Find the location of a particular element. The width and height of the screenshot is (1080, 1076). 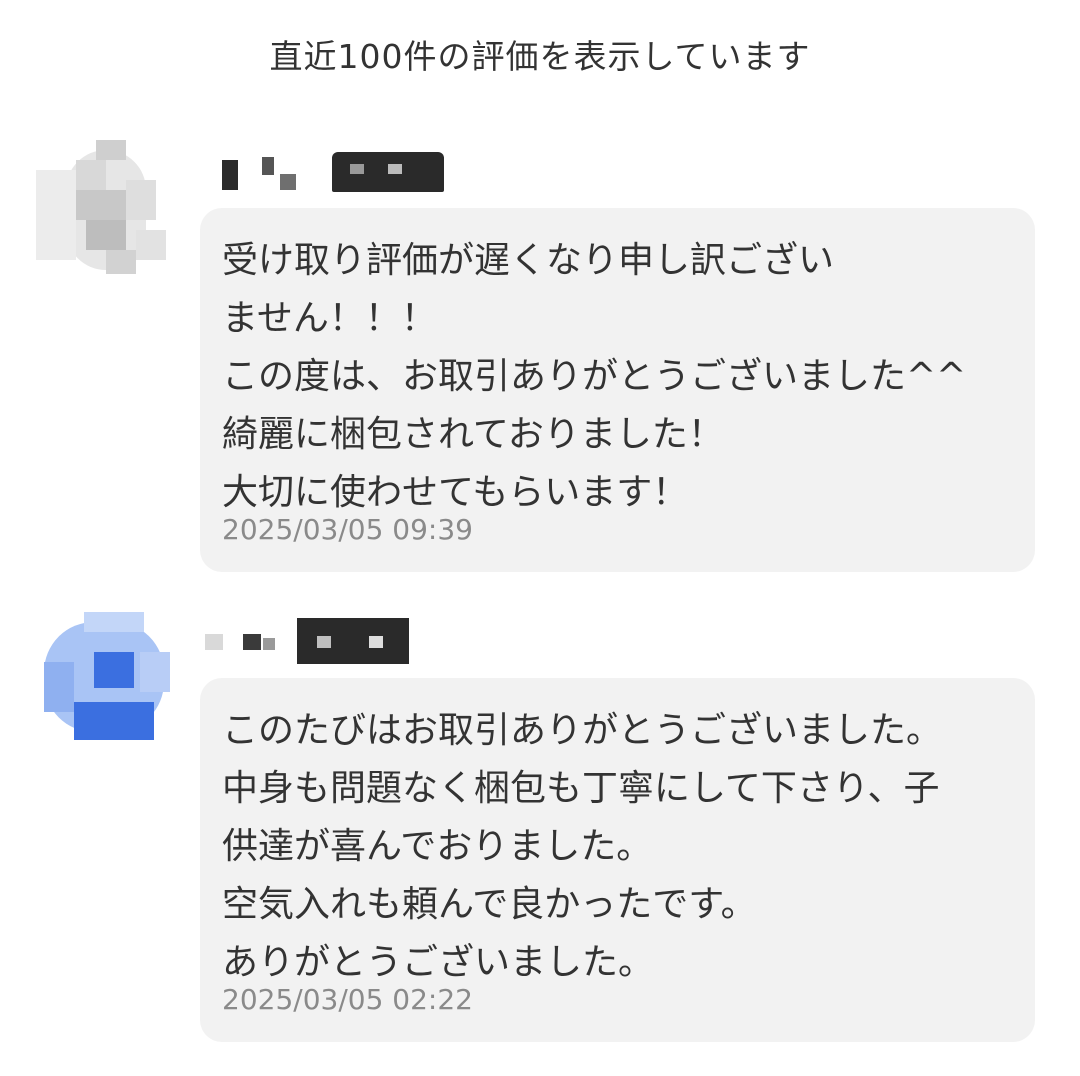

review-date: 2025/03/05 09:39 is located at coordinates (347, 529).